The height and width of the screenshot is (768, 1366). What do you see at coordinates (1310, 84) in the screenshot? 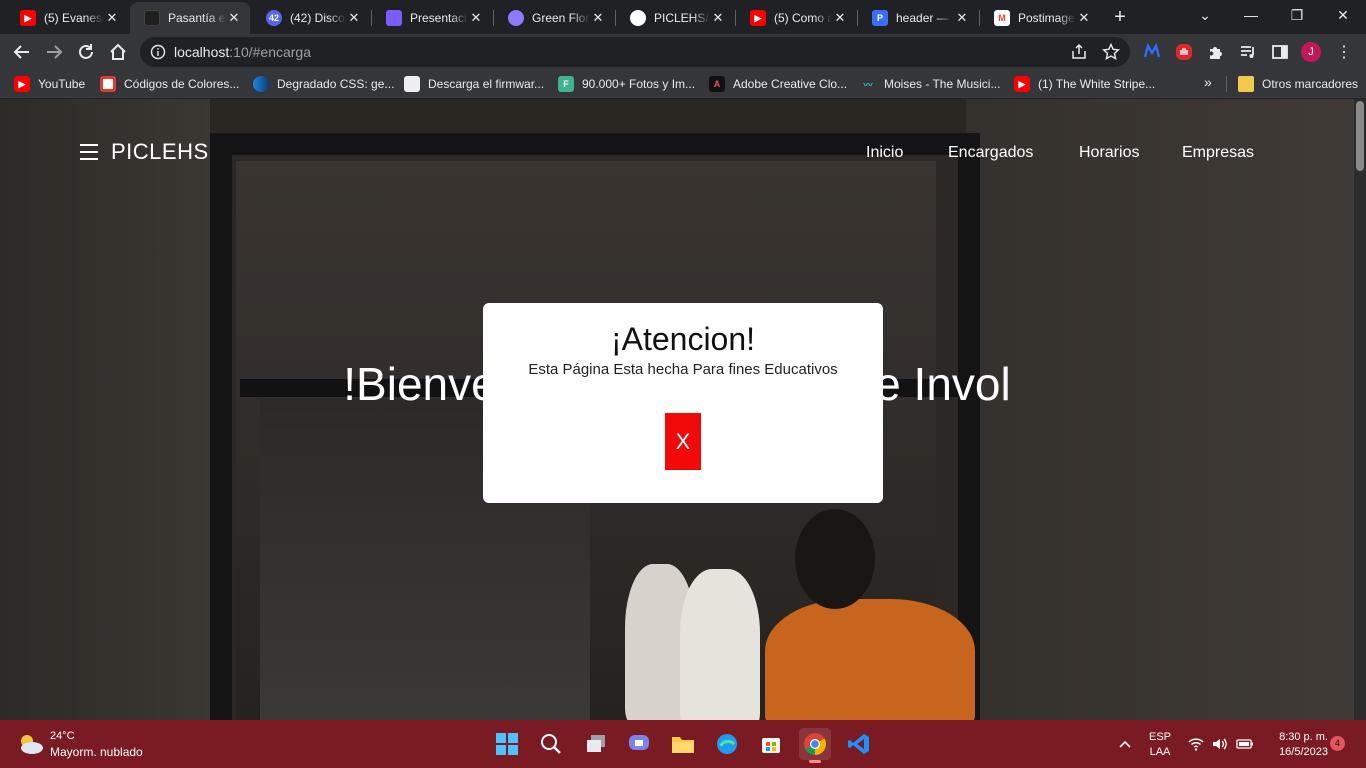
I see `bookmark-label: Otros marcadores` at bounding box center [1310, 84].